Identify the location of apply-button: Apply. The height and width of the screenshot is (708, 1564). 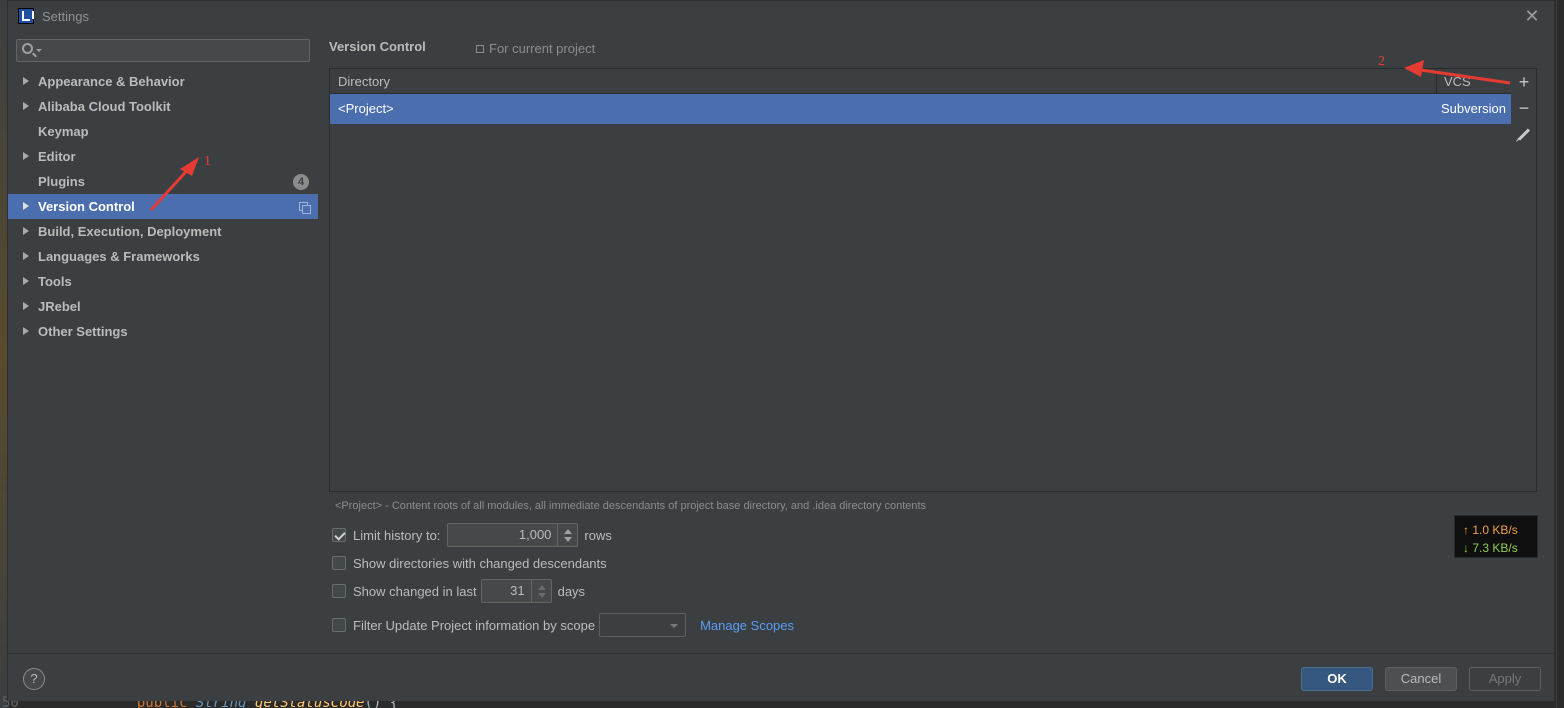
(1505, 679).